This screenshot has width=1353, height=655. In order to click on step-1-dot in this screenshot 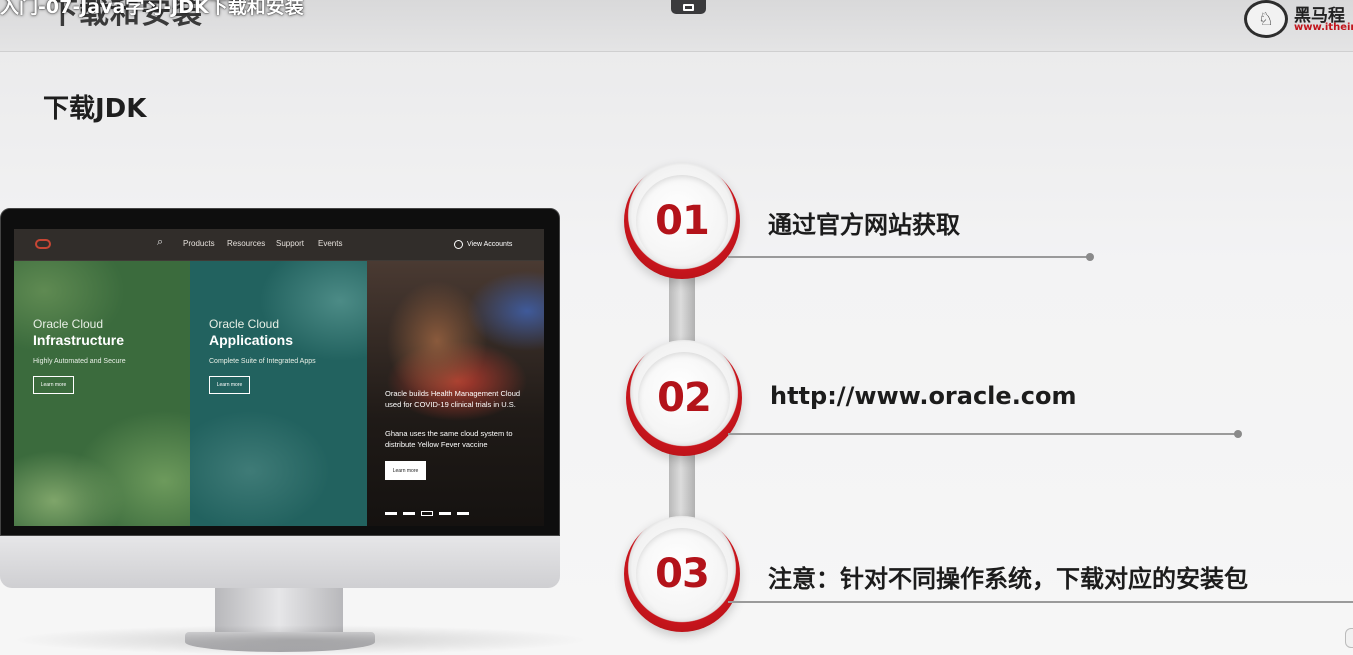, I will do `click(1090, 257)`.